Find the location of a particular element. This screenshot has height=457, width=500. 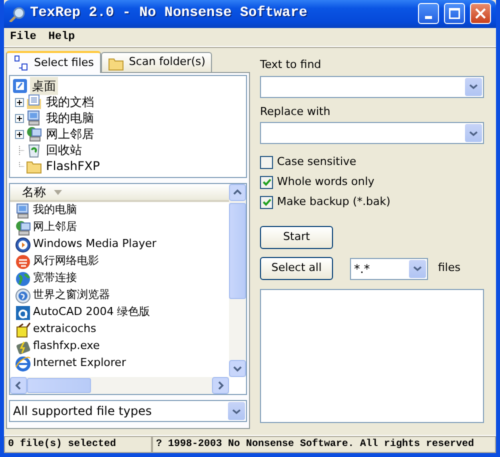

column-header: 名称 is located at coordinates (119, 193).